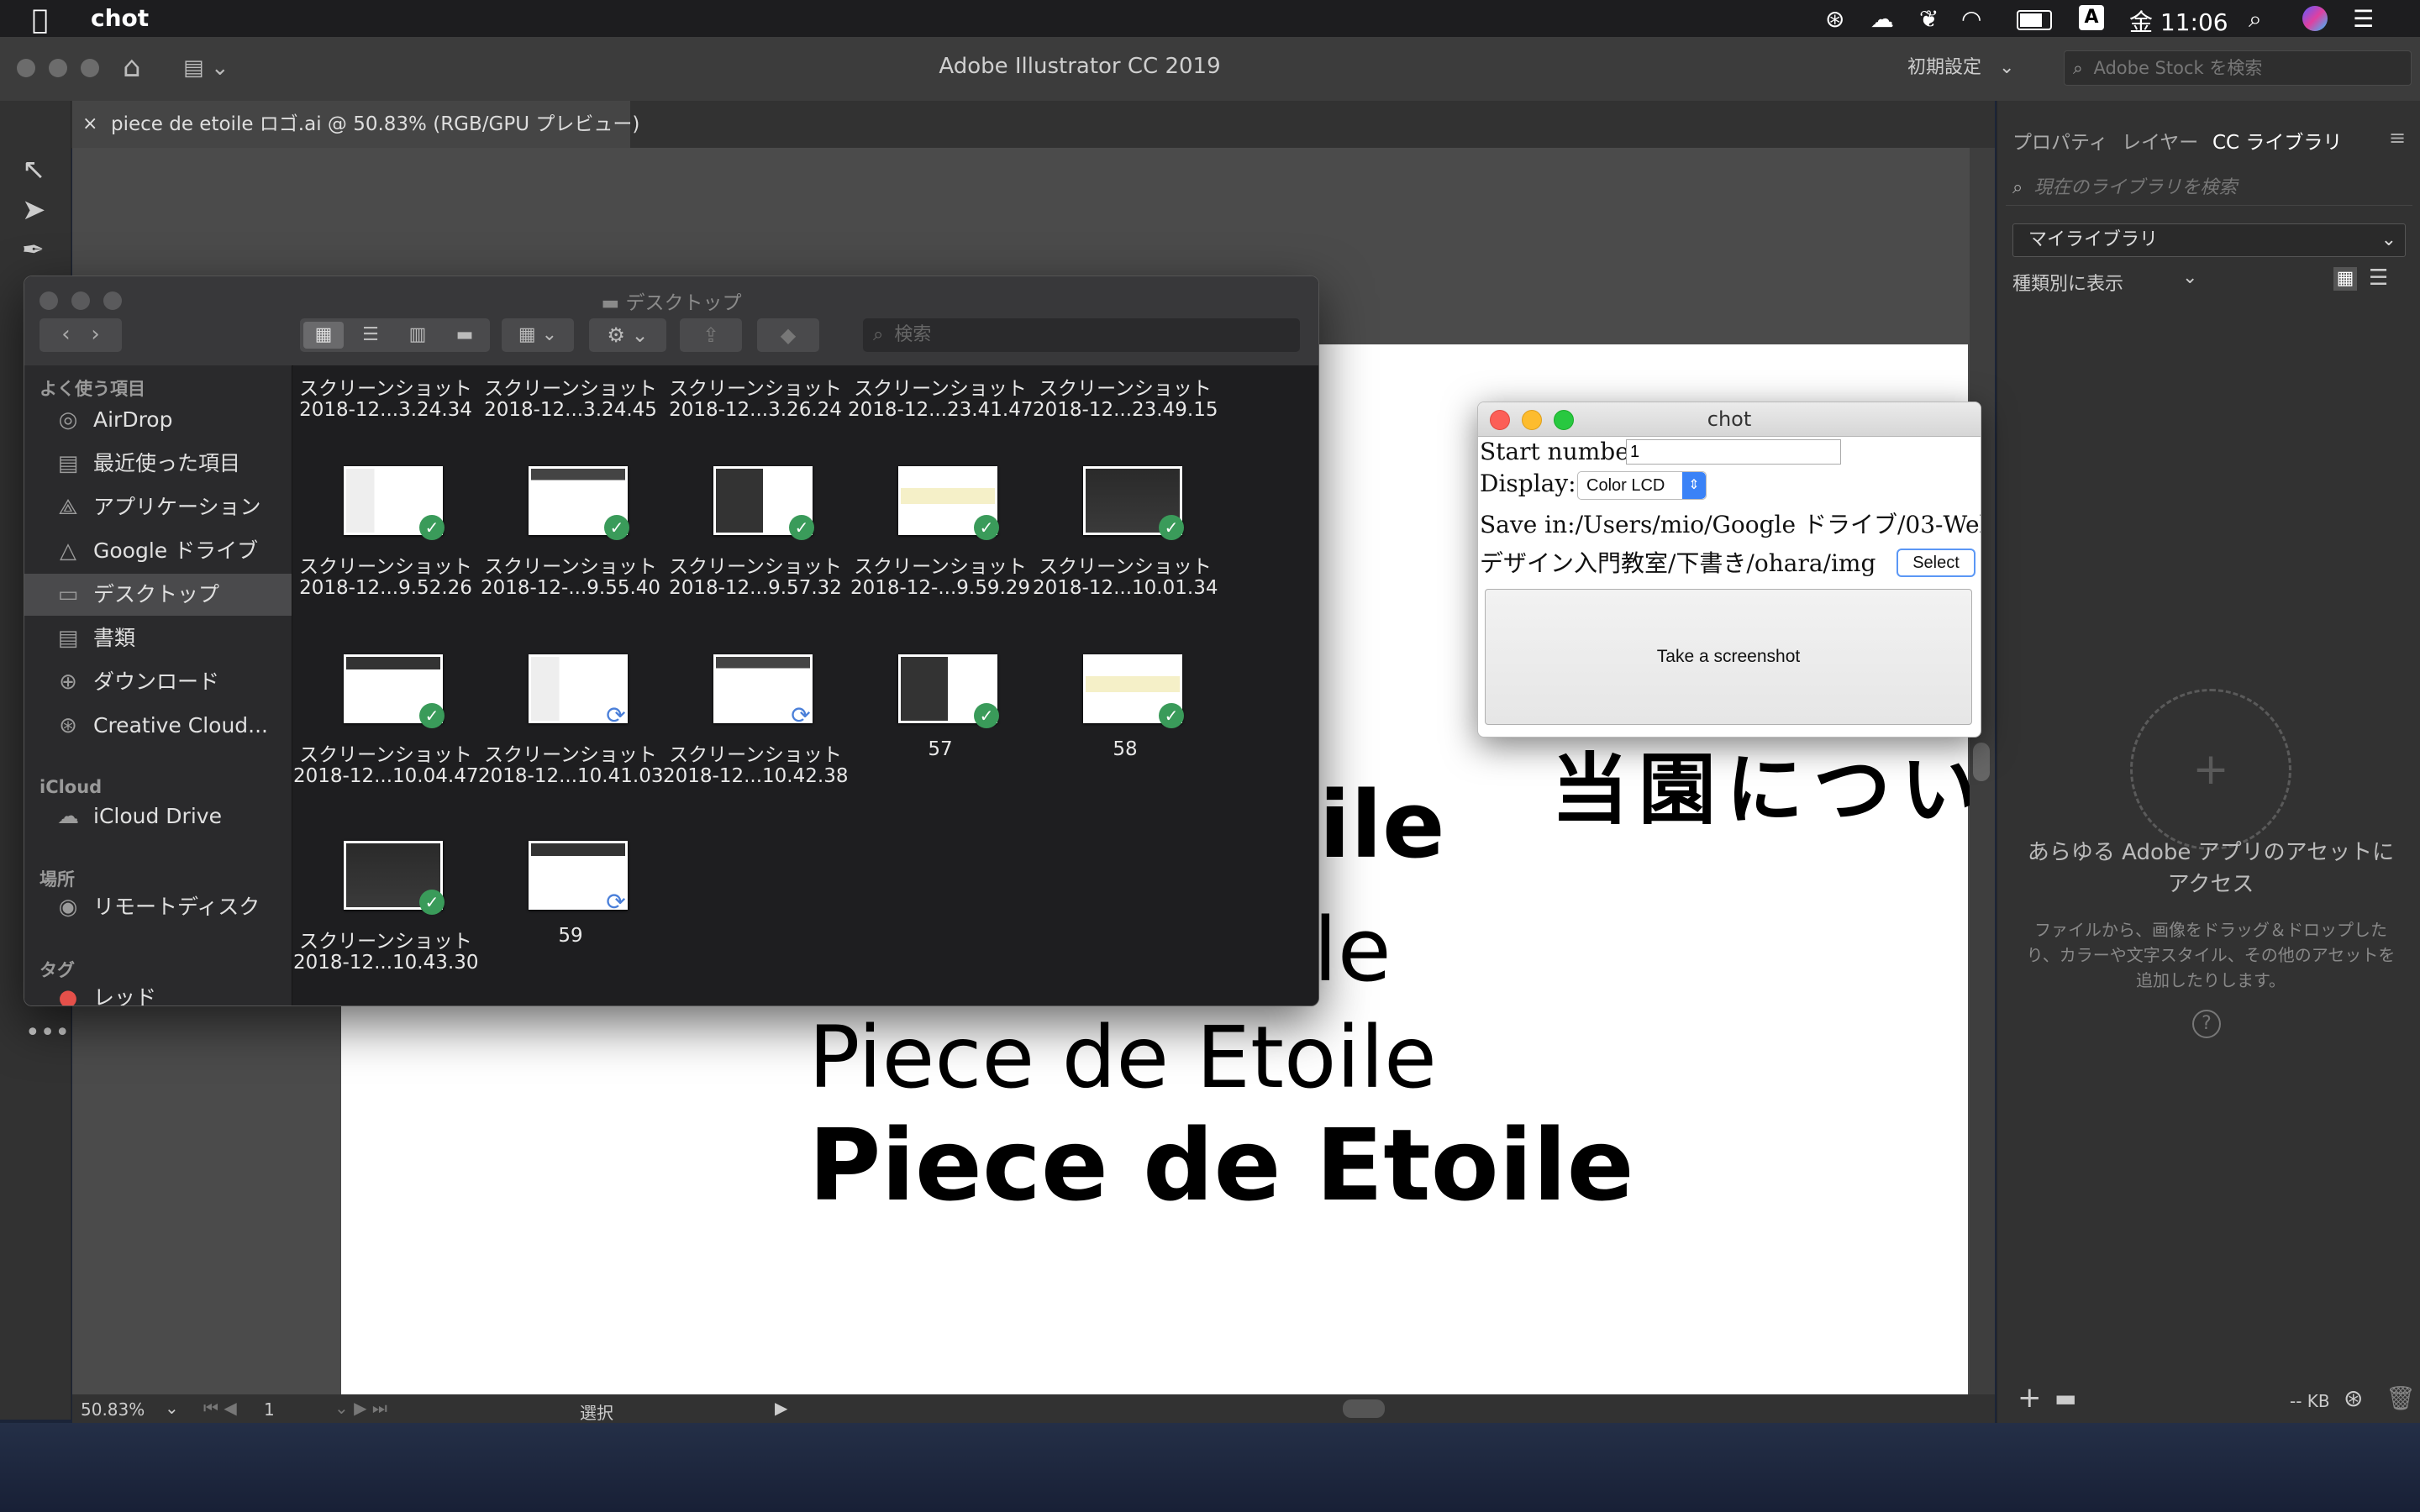  I want to click on chevron-down-icon: ⌄, so click(2189, 277).